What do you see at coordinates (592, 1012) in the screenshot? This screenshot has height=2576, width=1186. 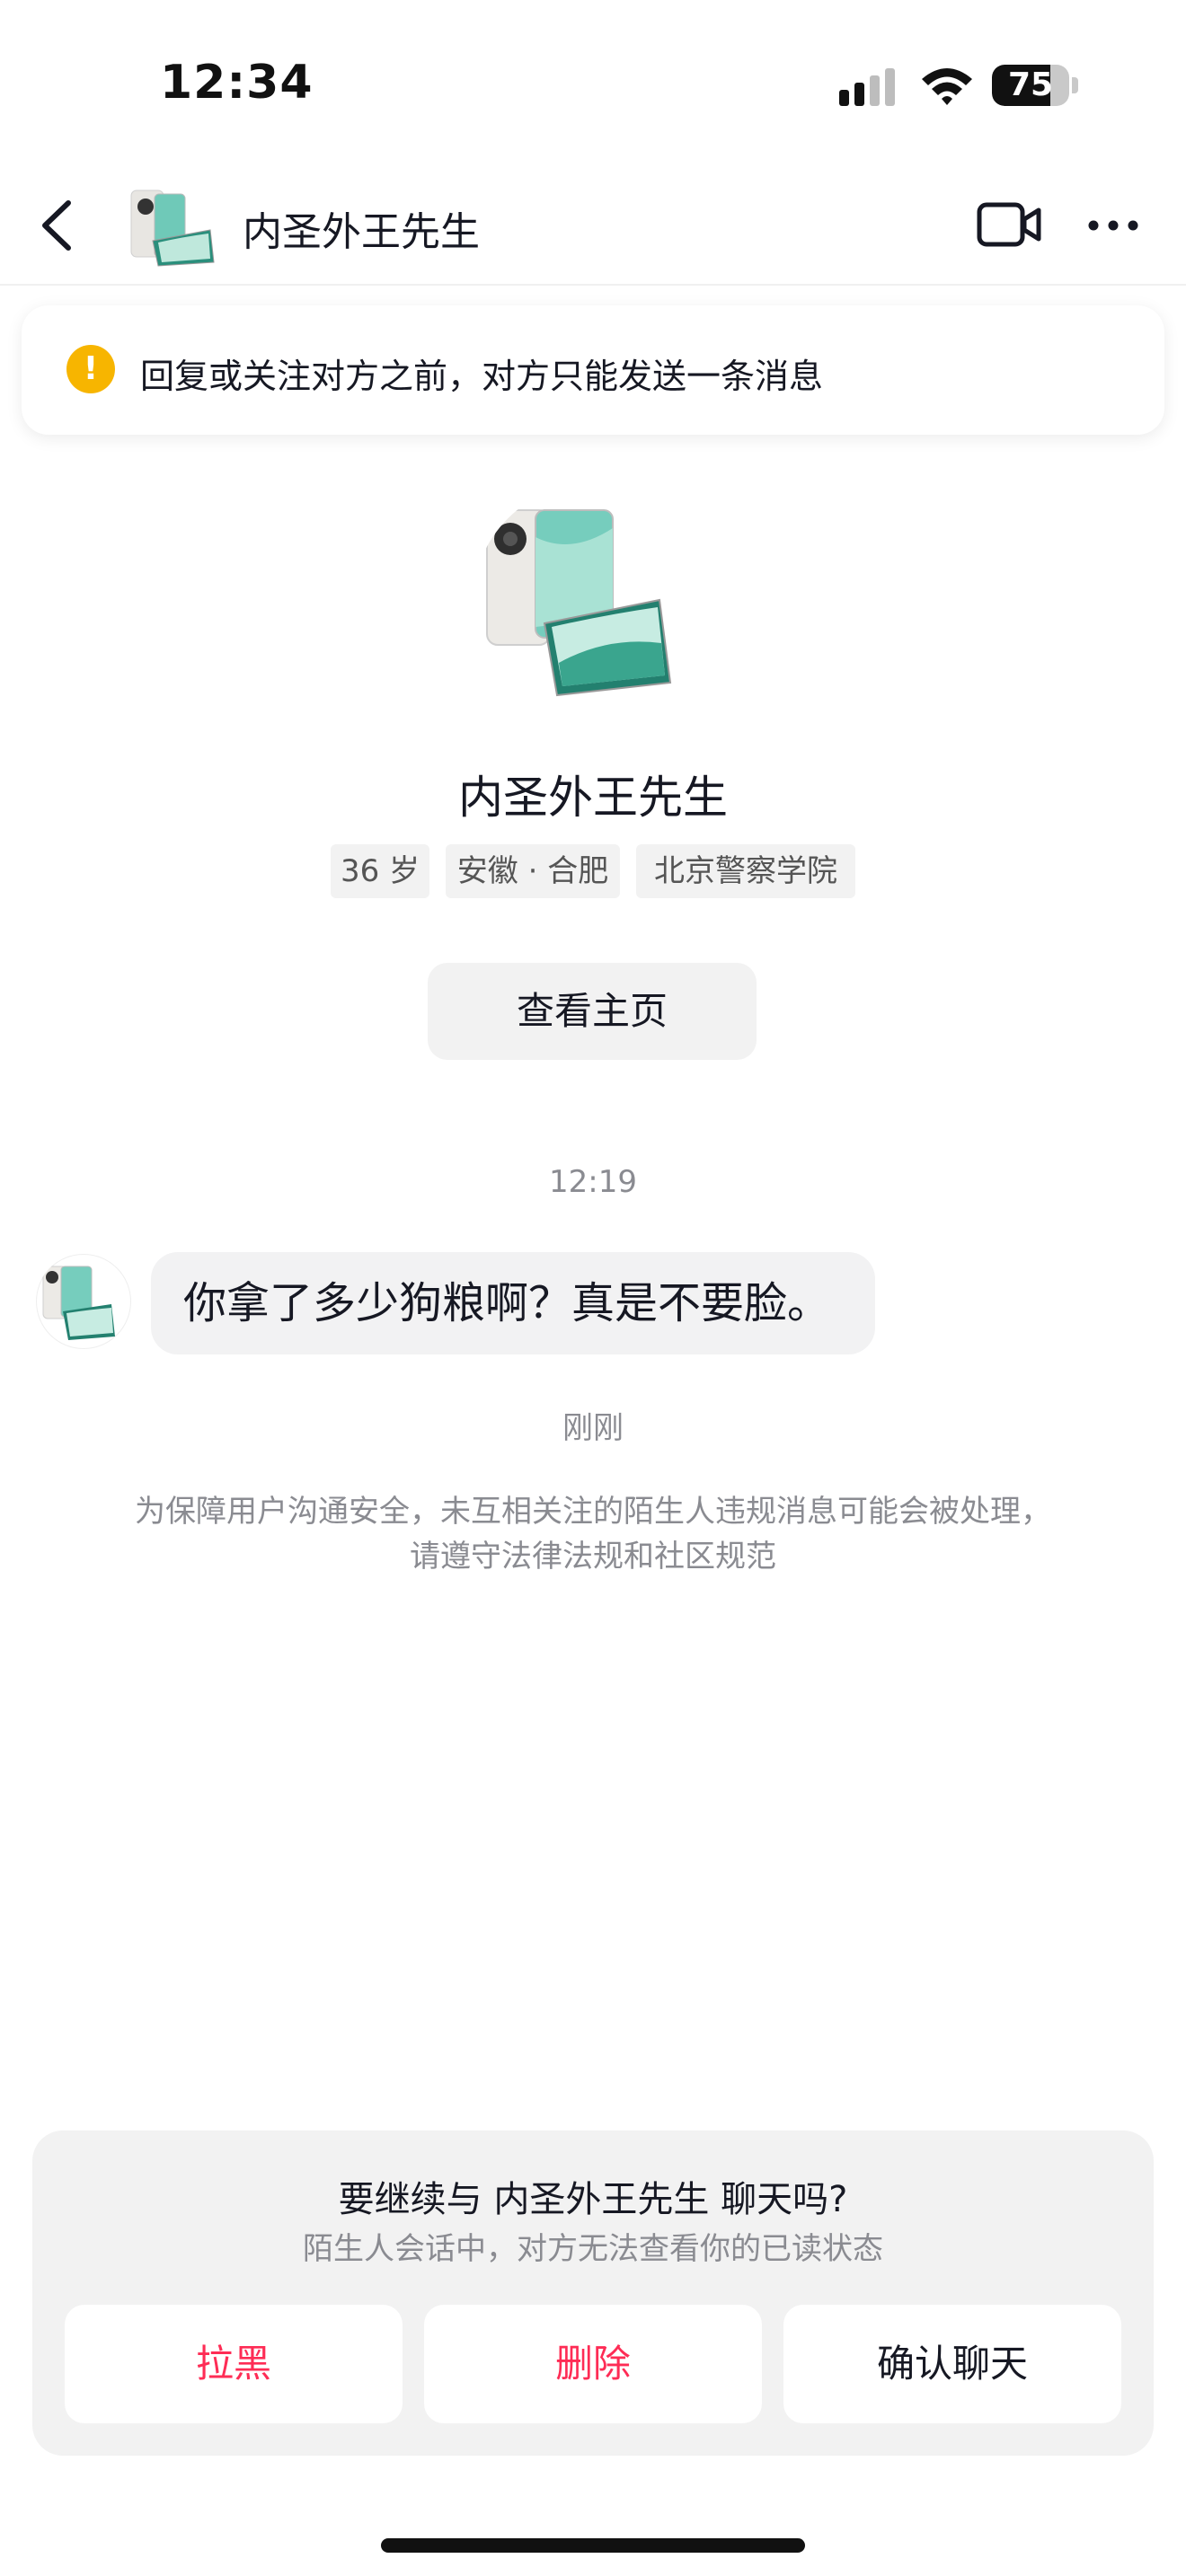 I see `view-homepage-button: 查看主页` at bounding box center [592, 1012].